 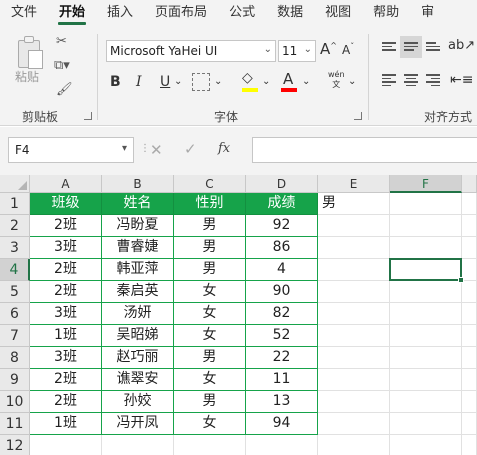 I want to click on table-data-cell: 82, so click(x=282, y=314).